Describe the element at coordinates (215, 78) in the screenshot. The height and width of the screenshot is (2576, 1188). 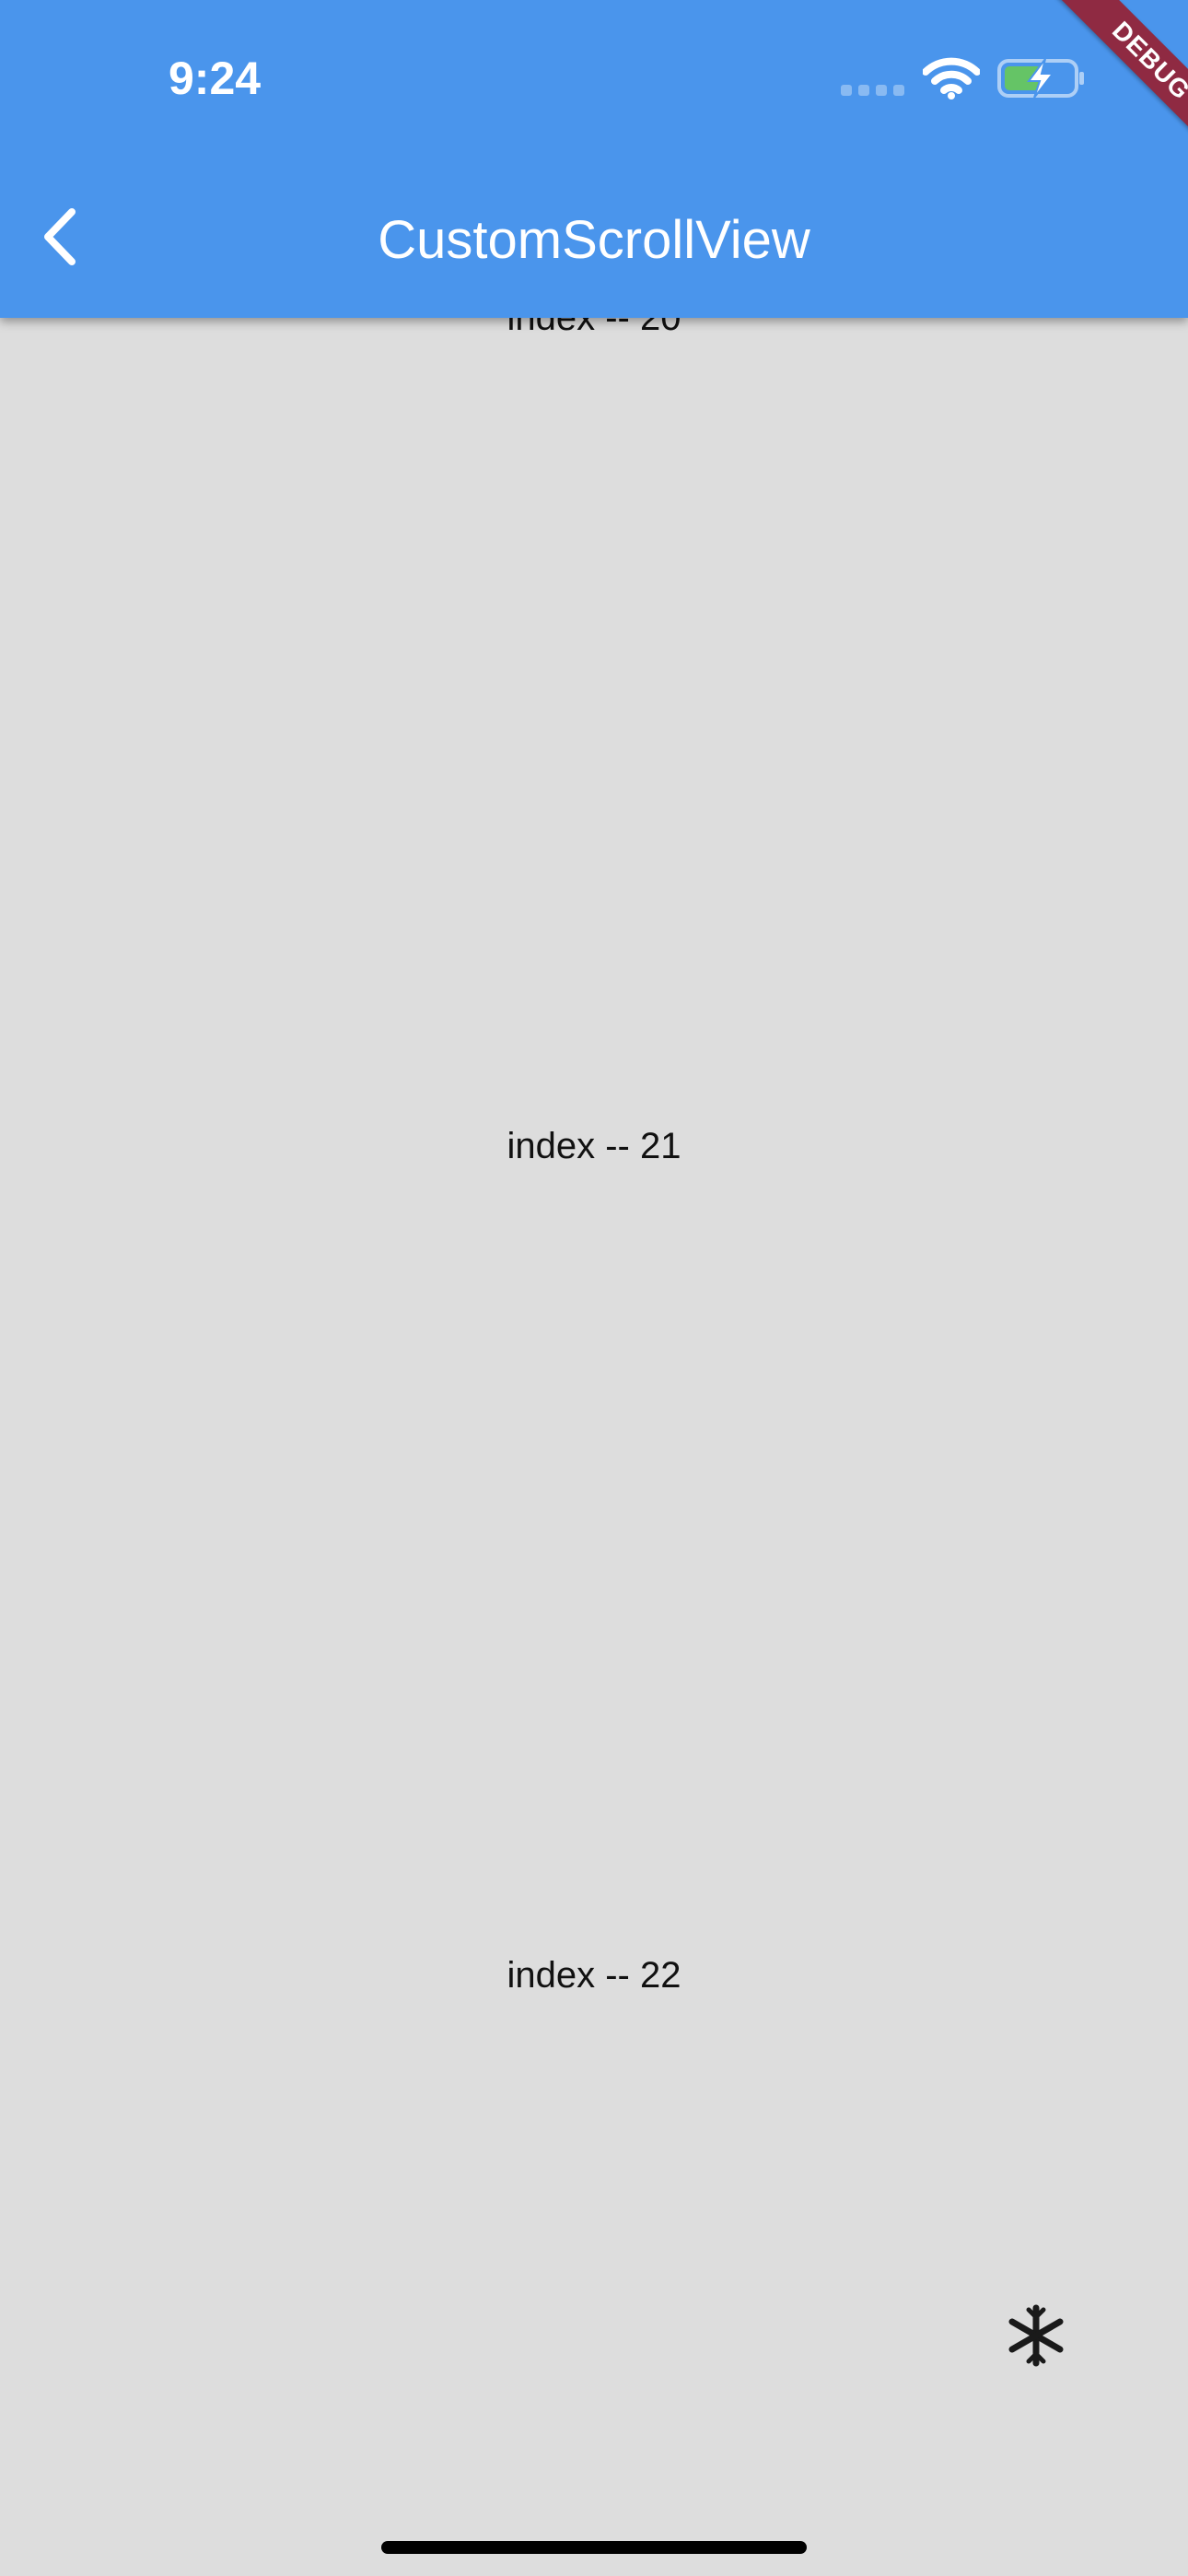
I see `status-time: 9:24` at that location.